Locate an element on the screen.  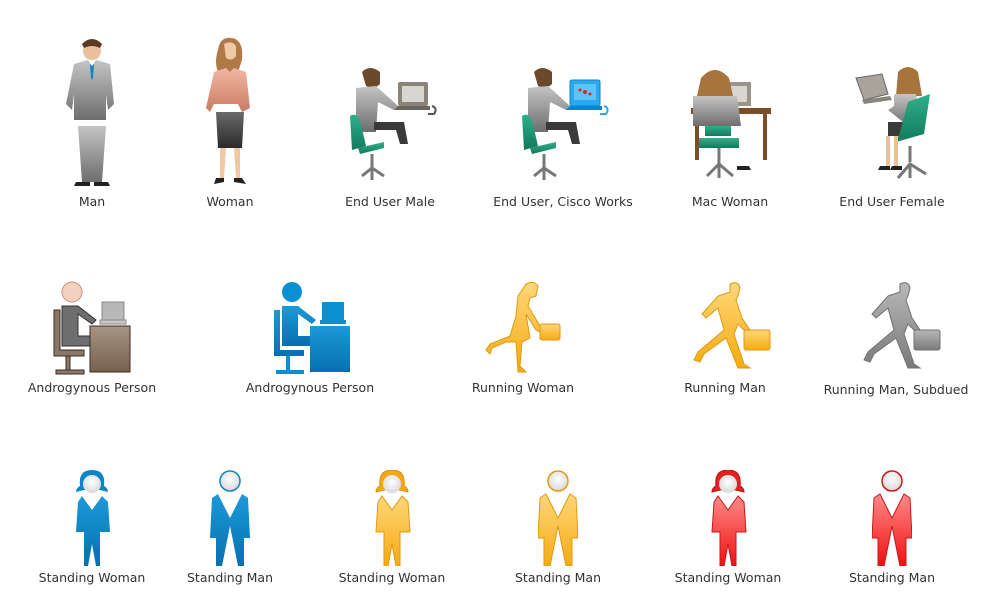
androgynous-person-blue-icon is located at coordinates (312, 328).